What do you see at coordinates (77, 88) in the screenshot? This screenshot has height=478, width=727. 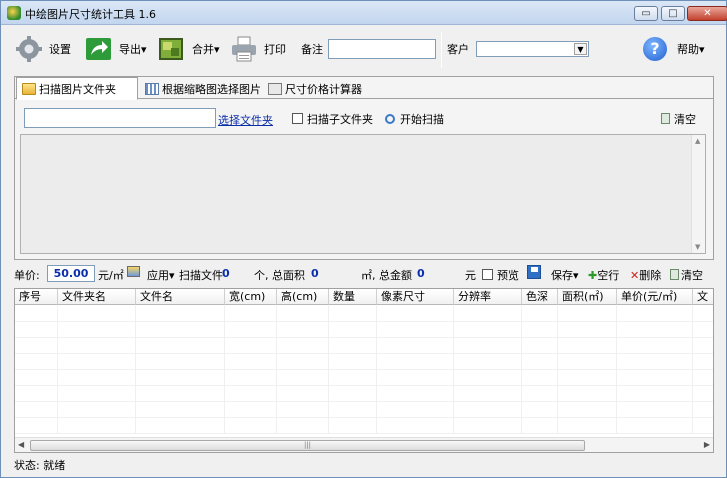 I see `tab-scan-folder: 扫描图片文件夹` at bounding box center [77, 88].